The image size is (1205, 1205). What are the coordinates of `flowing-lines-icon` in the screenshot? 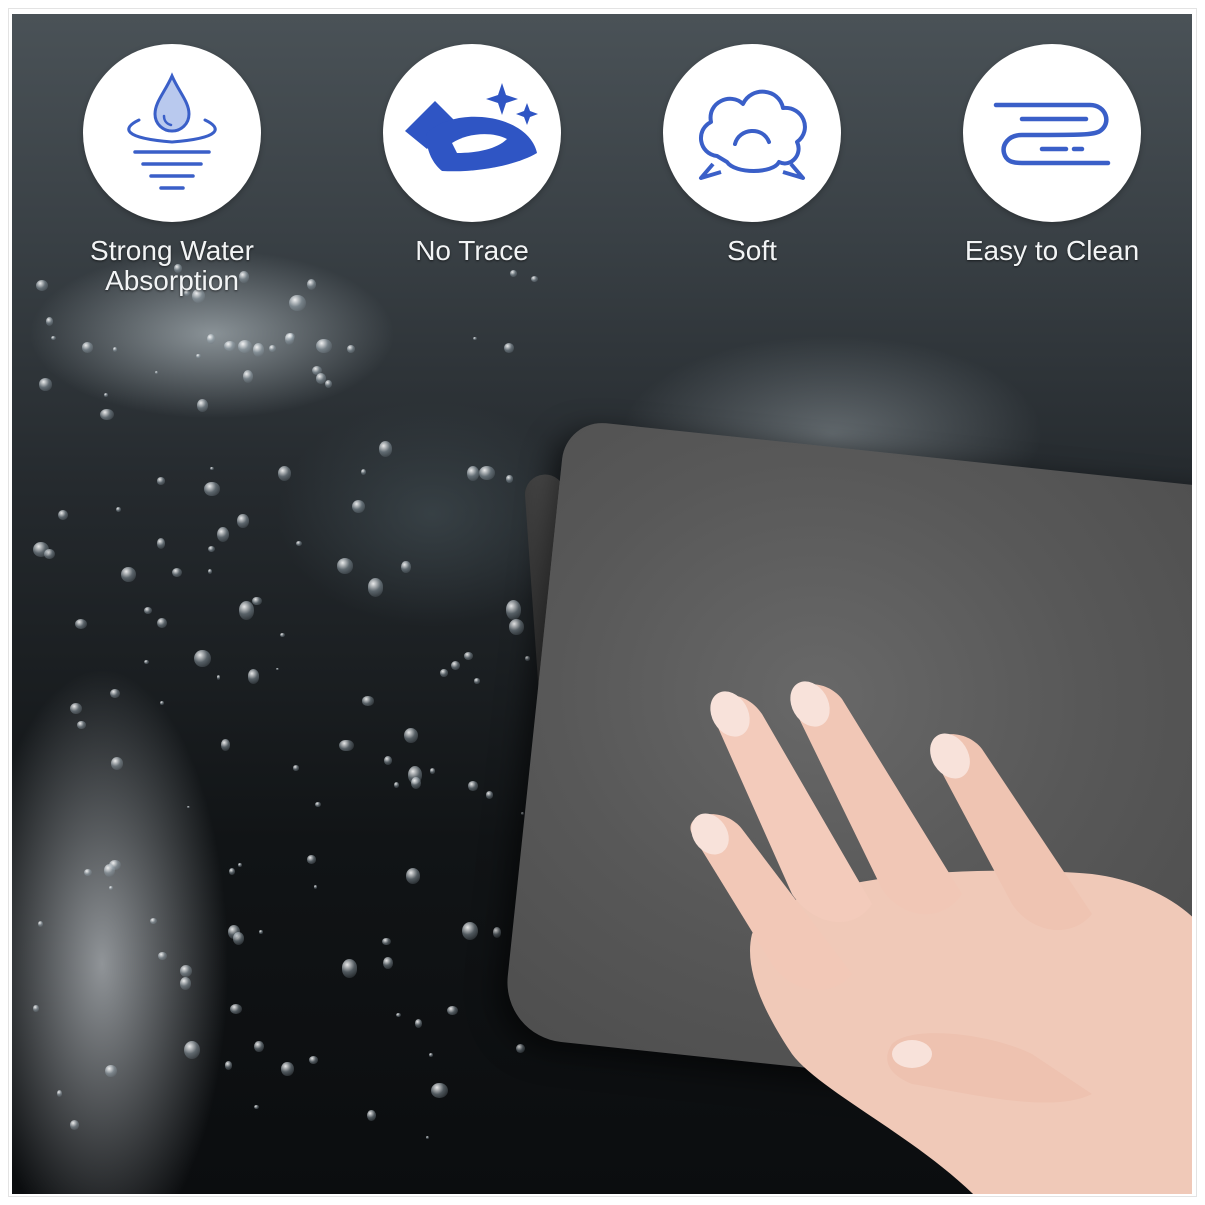 It's located at (1052, 133).